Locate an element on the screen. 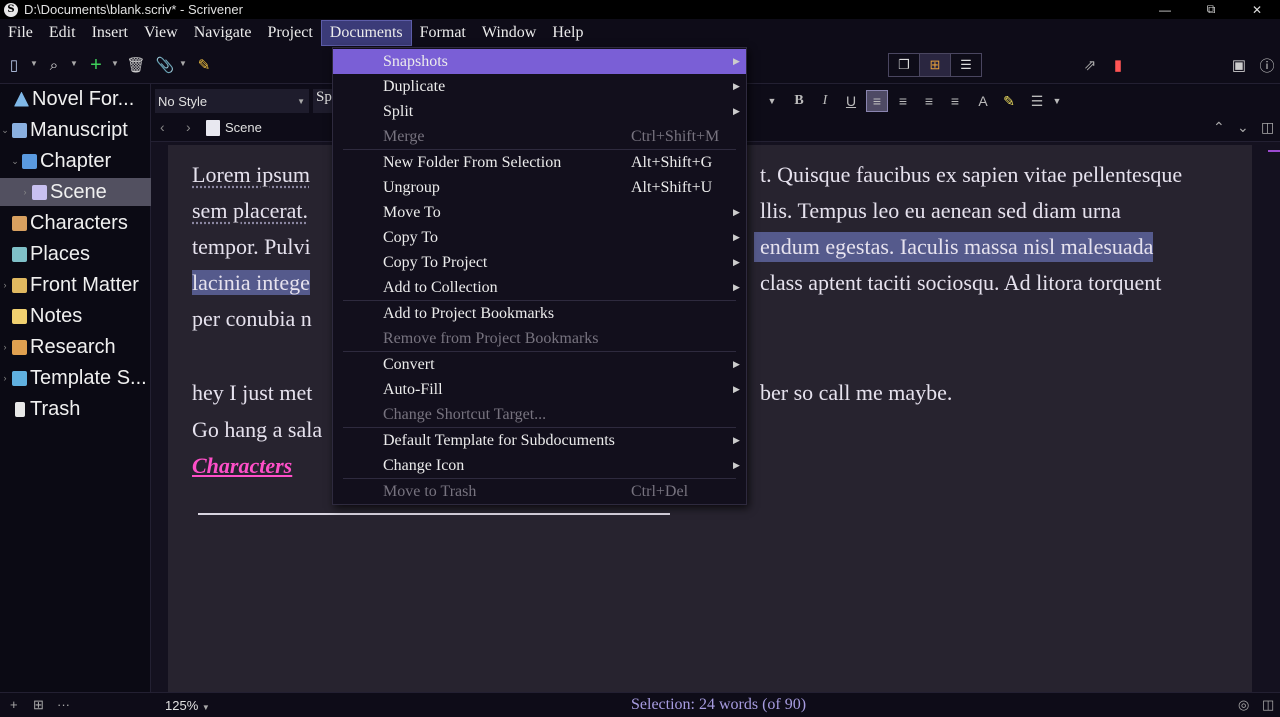 The image size is (1280, 717). info-icon: ⓘ is located at coordinates (1267, 65).